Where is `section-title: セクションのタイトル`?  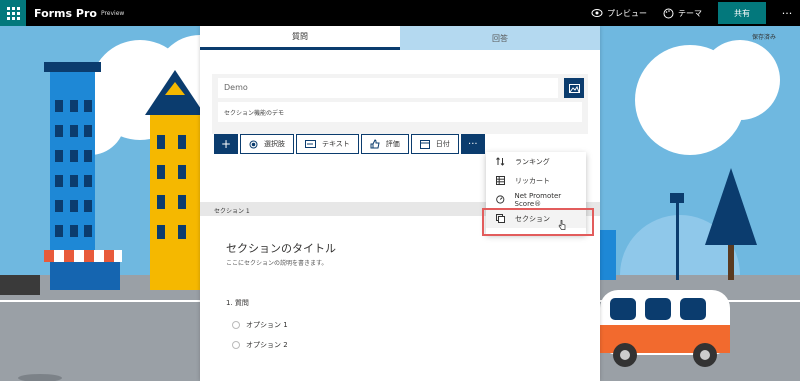 section-title: セクションのタイトル is located at coordinates (281, 248).